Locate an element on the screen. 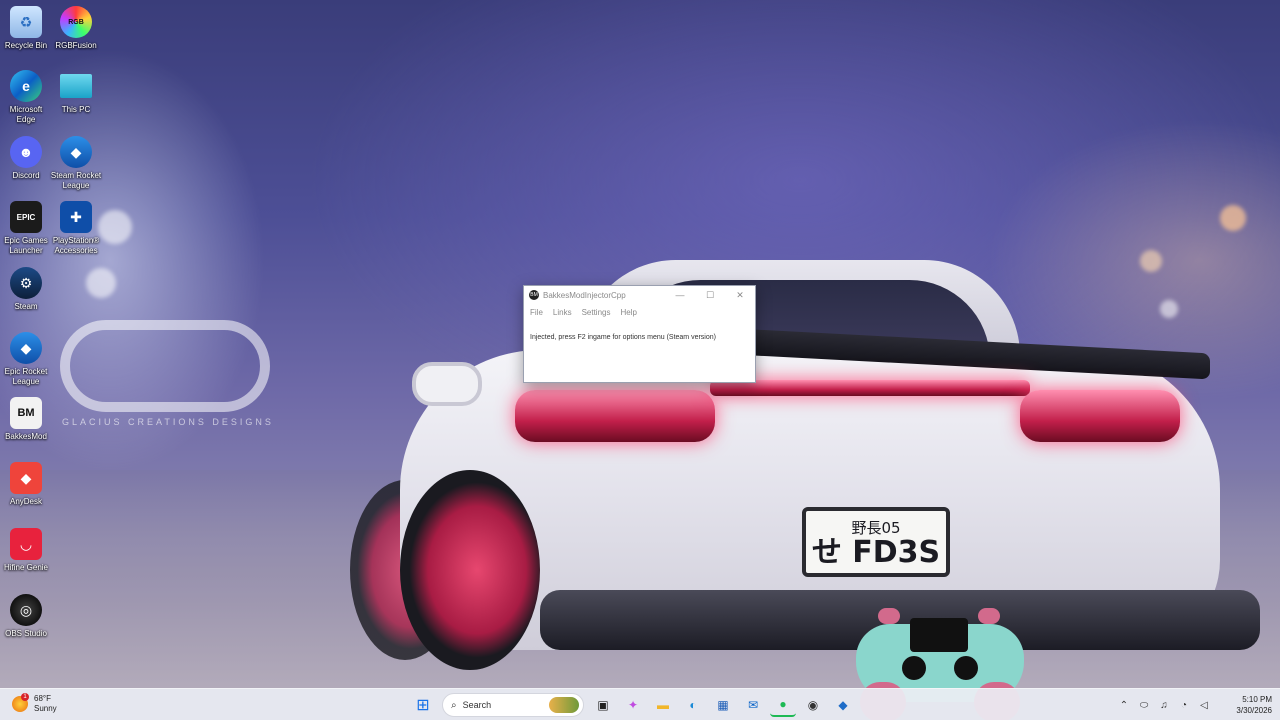 The height and width of the screenshot is (720, 1280). rocket-league-taskbar-button: ◆ is located at coordinates (843, 705).